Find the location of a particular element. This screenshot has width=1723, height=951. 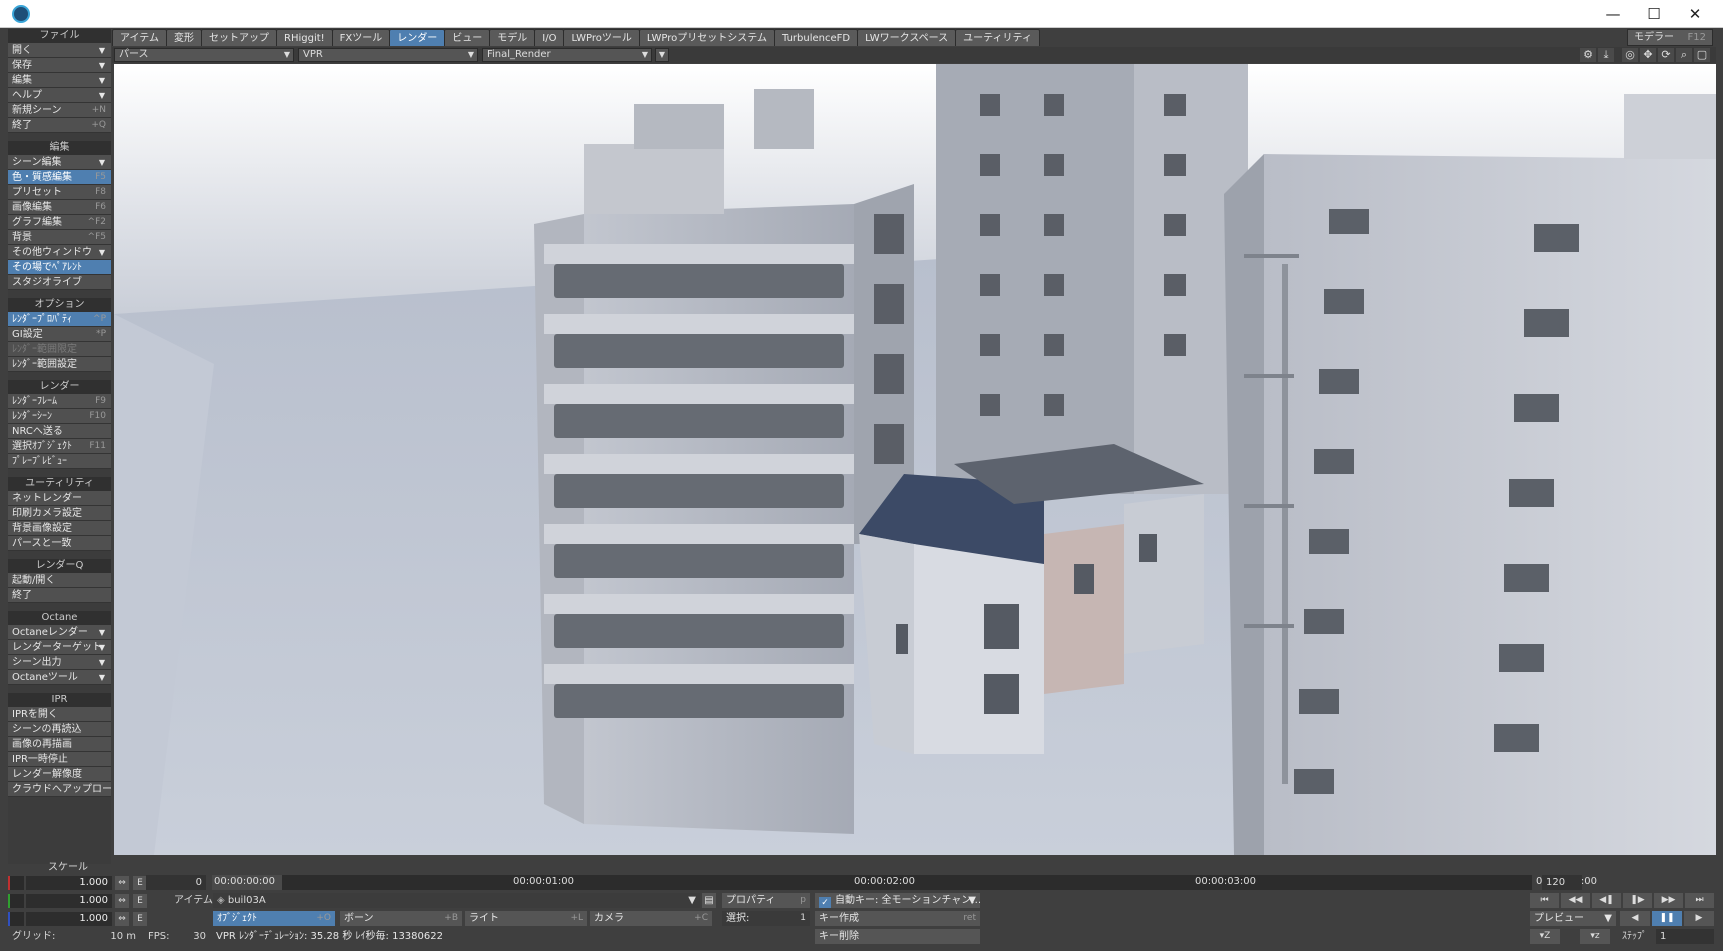

sidebar-item: クラウドへアップロード is located at coordinates (59, 789).